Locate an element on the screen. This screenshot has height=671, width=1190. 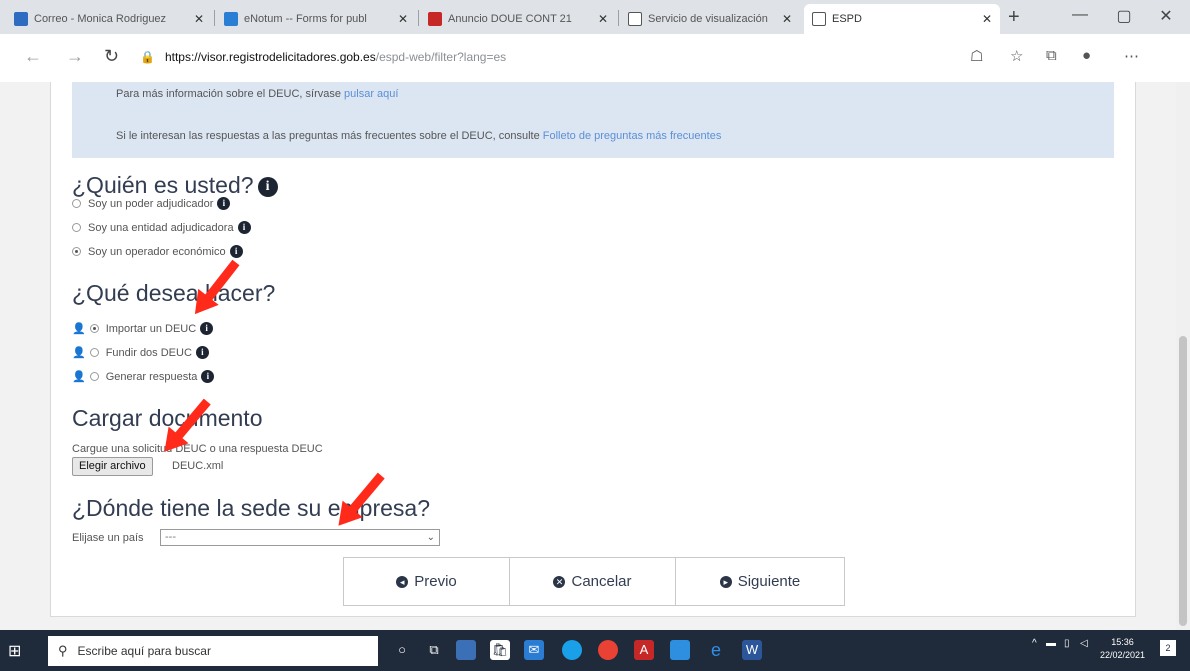
more-info-link: pulsar aquí is located at coordinates (371, 94).